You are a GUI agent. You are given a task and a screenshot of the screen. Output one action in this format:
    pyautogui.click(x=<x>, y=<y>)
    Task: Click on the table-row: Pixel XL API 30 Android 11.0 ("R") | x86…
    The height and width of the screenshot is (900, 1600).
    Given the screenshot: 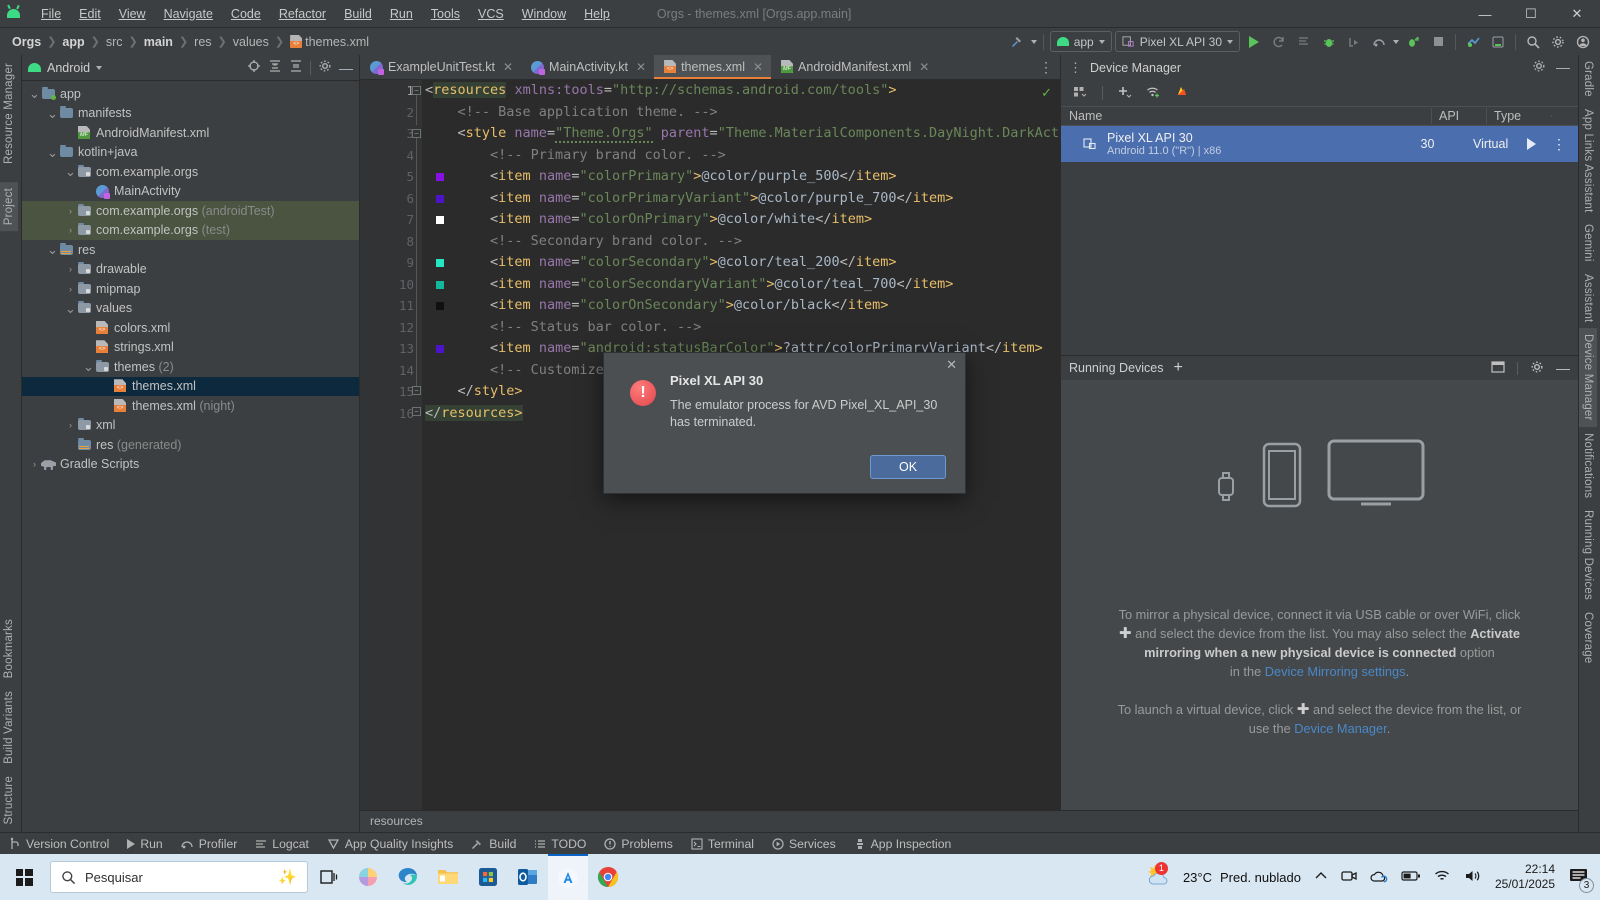 What is the action you would take?
    pyautogui.click(x=1319, y=144)
    